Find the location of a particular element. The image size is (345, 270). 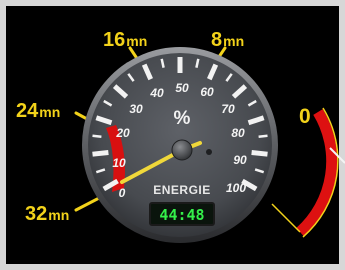

time-label-0: 0 is located at coordinates (305, 116).